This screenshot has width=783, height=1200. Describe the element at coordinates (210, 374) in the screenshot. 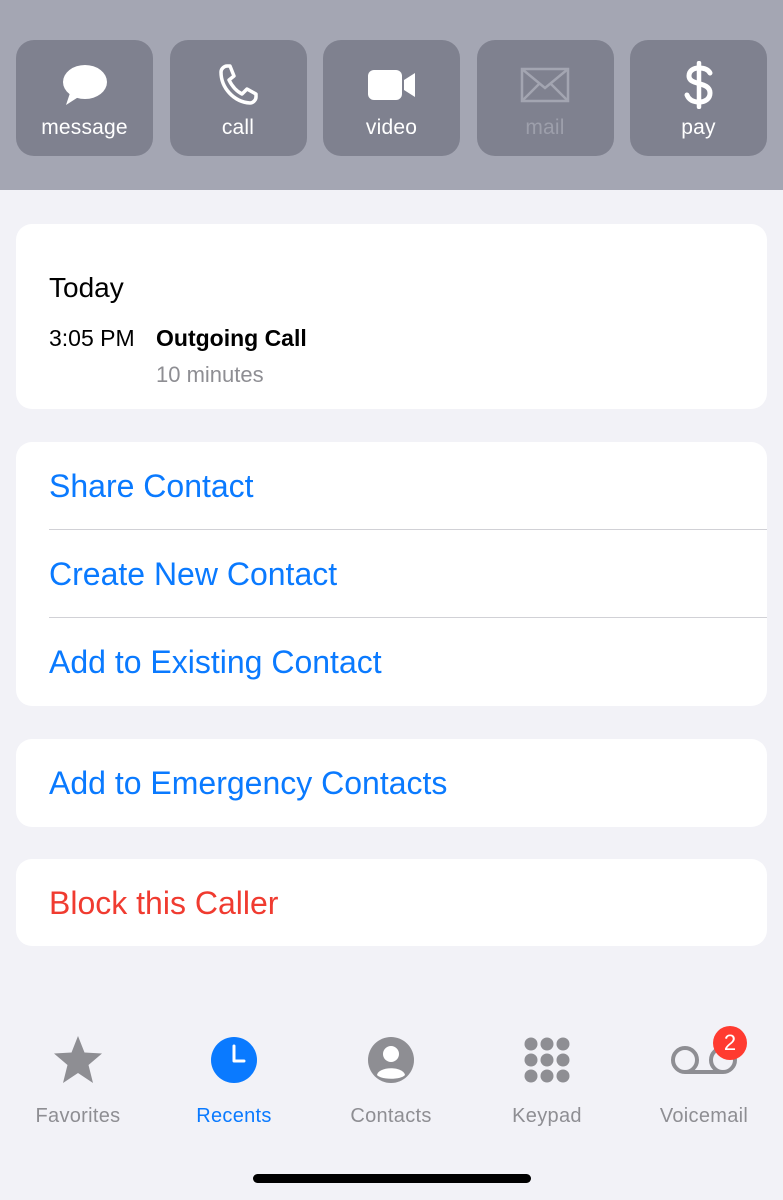

I see `call-duration: 10 minutes` at that location.